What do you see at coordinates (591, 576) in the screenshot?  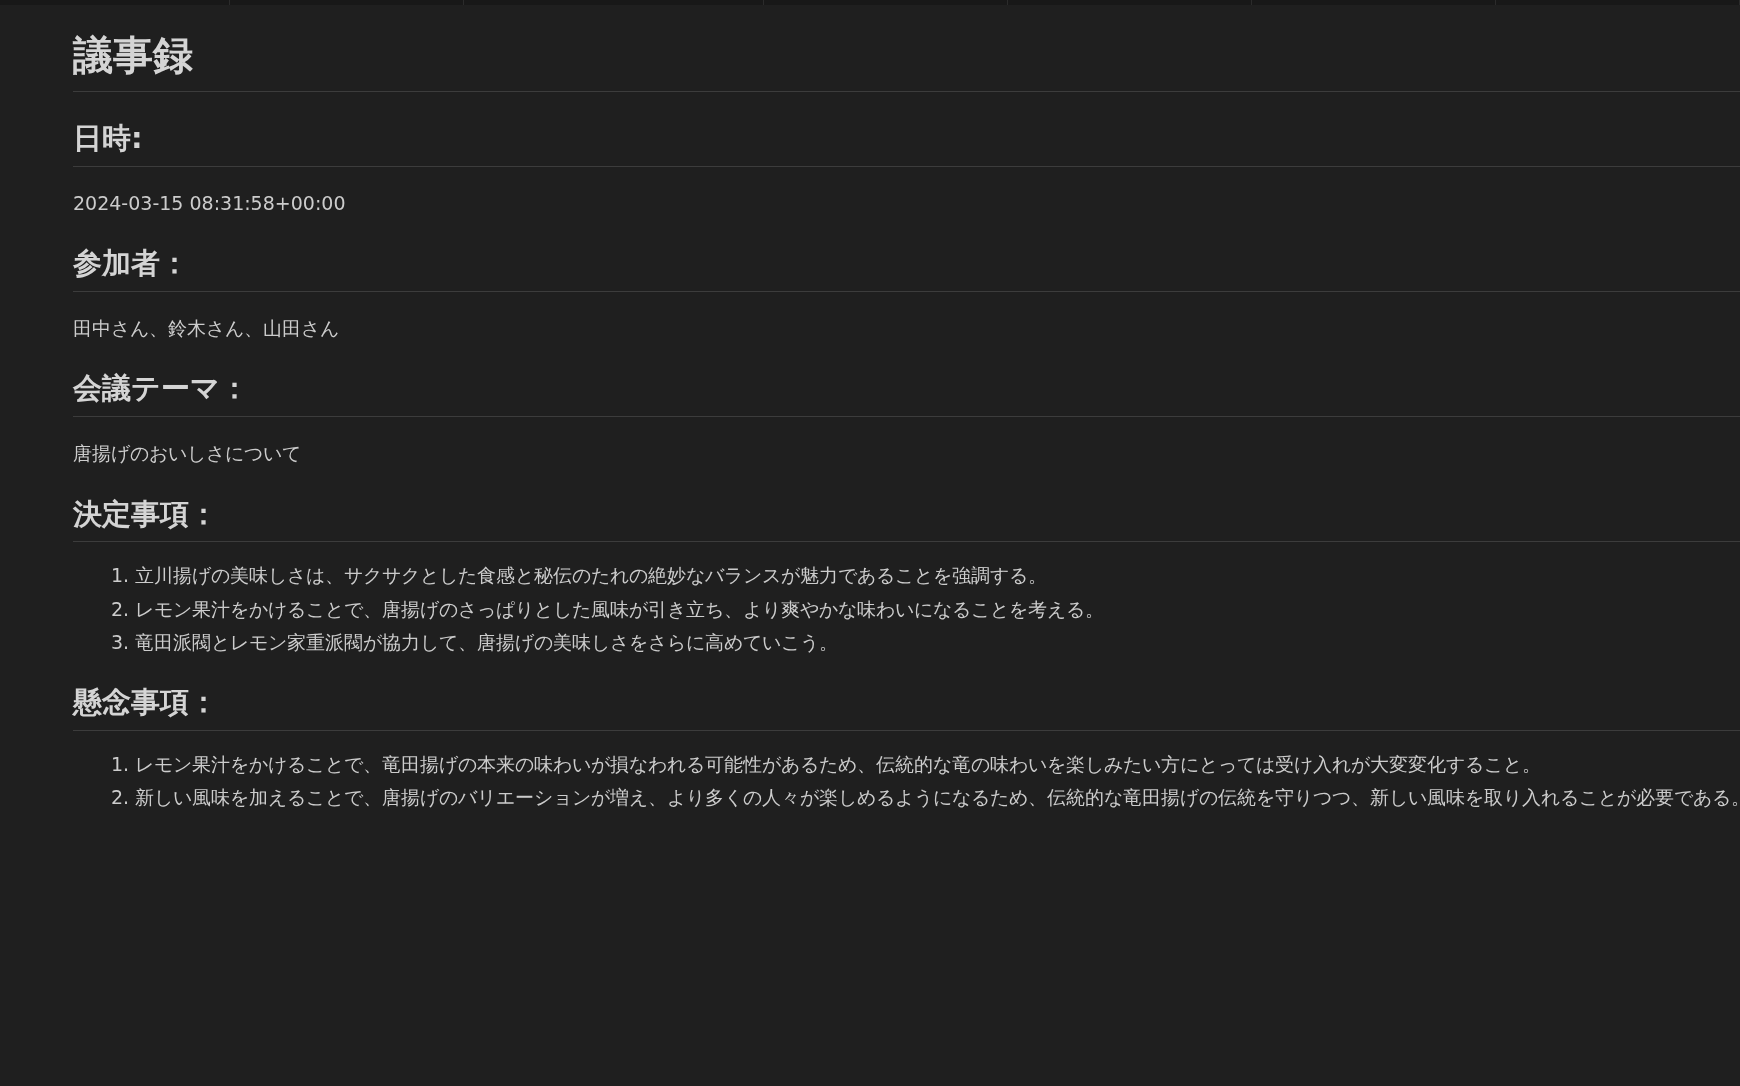 I see `list-item-text: 立川揚げの美味しさは、サクサクとした食感と秘伝のたれの絶妙なバランスが魅力であることを強調する。` at bounding box center [591, 576].